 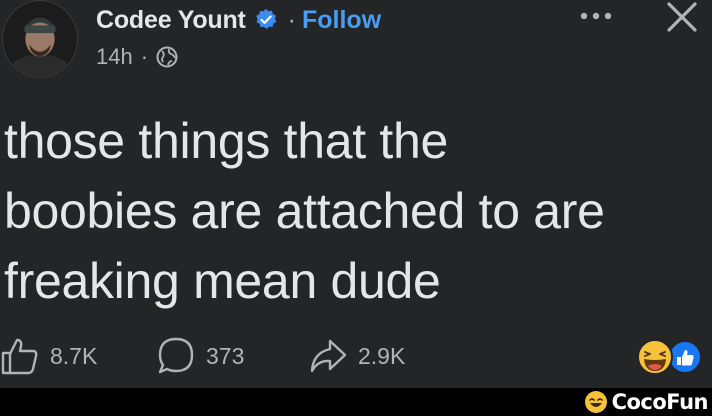 What do you see at coordinates (176, 355) in the screenshot?
I see `comment-icon` at bounding box center [176, 355].